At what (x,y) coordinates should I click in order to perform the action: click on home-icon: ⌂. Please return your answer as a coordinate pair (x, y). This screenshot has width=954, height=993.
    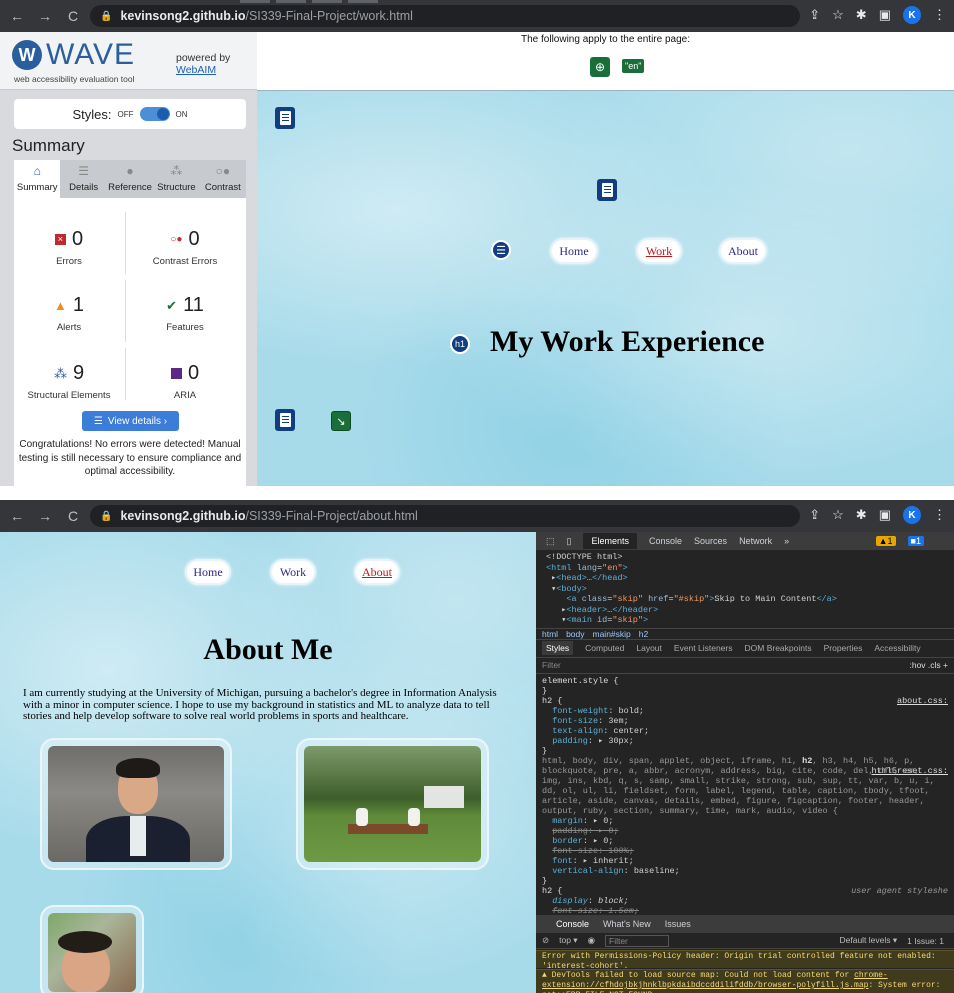
    Looking at the image, I should click on (37, 171).